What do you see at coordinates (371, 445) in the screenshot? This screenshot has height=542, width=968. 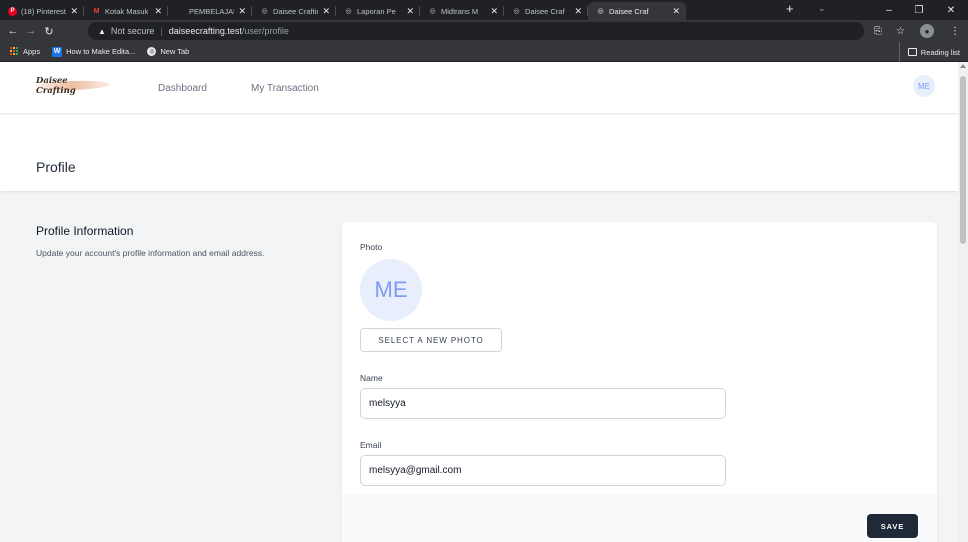 I see `email-label: Email` at bounding box center [371, 445].